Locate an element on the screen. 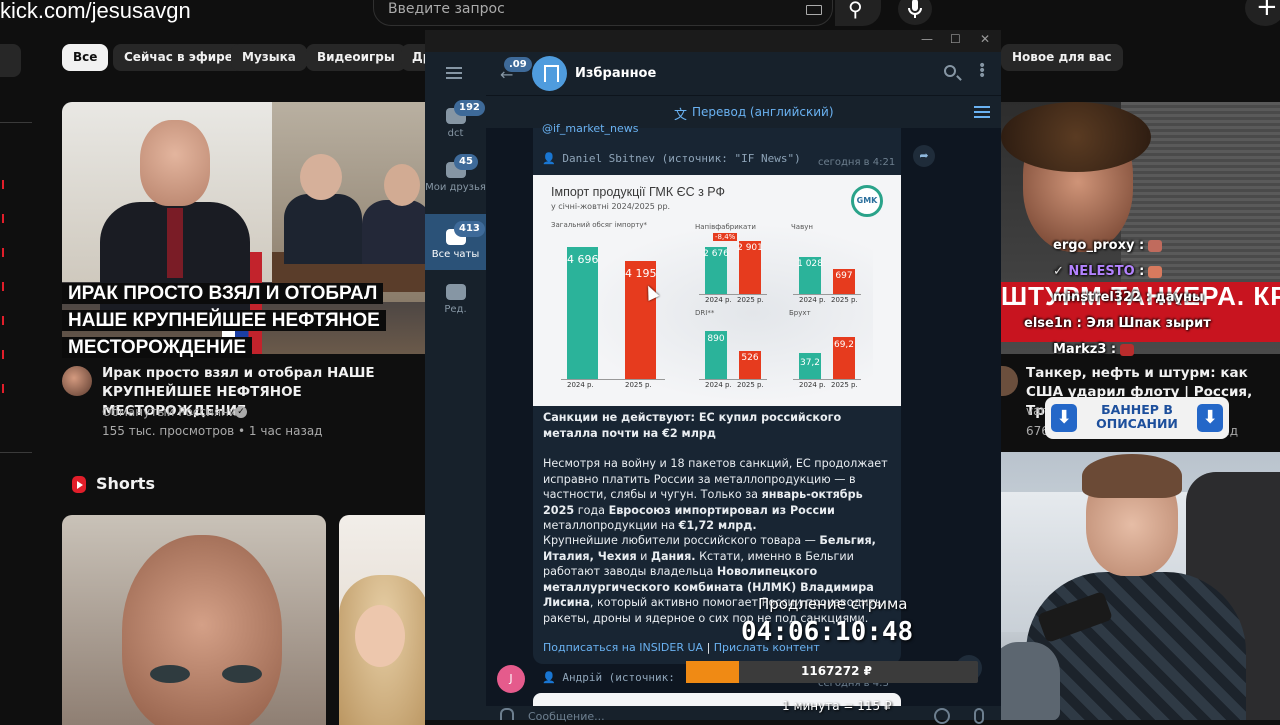  chip-games: Видеоигры is located at coordinates (356, 57).